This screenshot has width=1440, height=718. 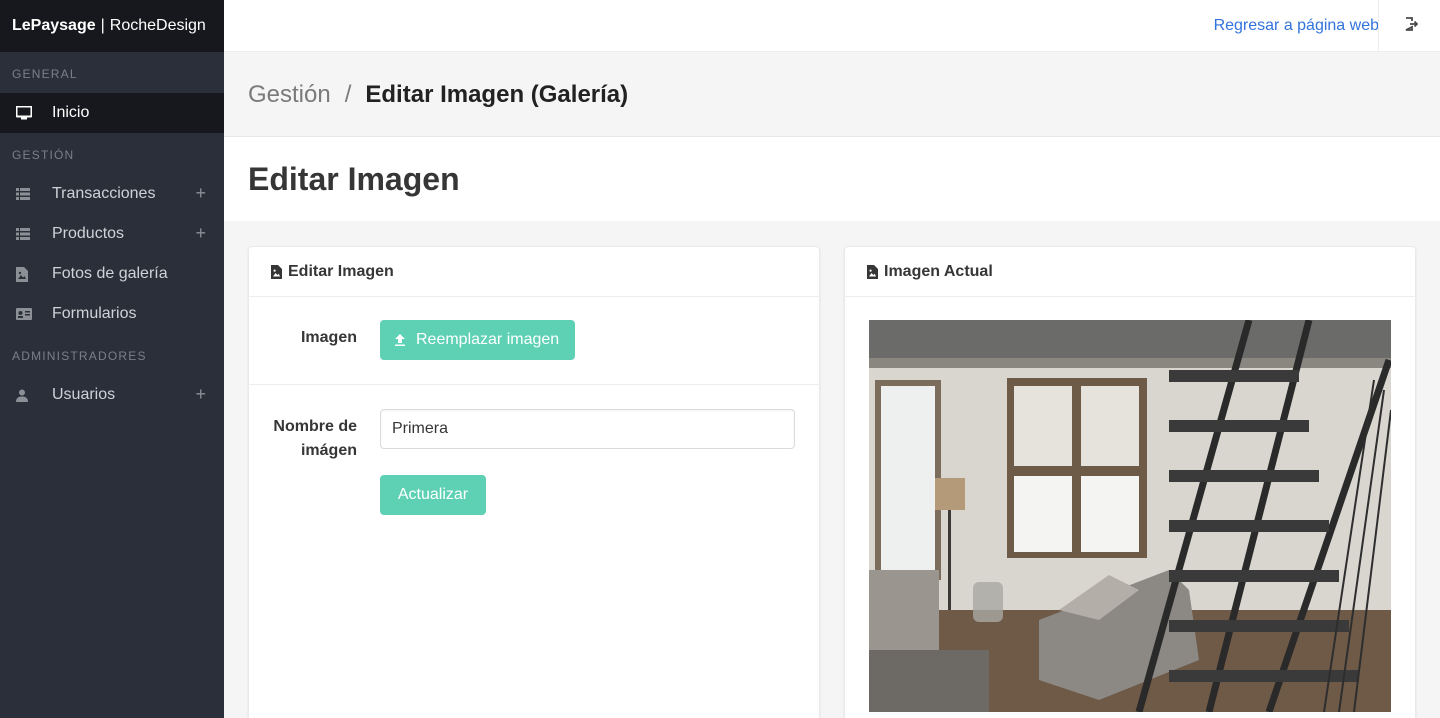 What do you see at coordinates (832, 179) in the screenshot?
I see `page-hero: Editar Imagen` at bounding box center [832, 179].